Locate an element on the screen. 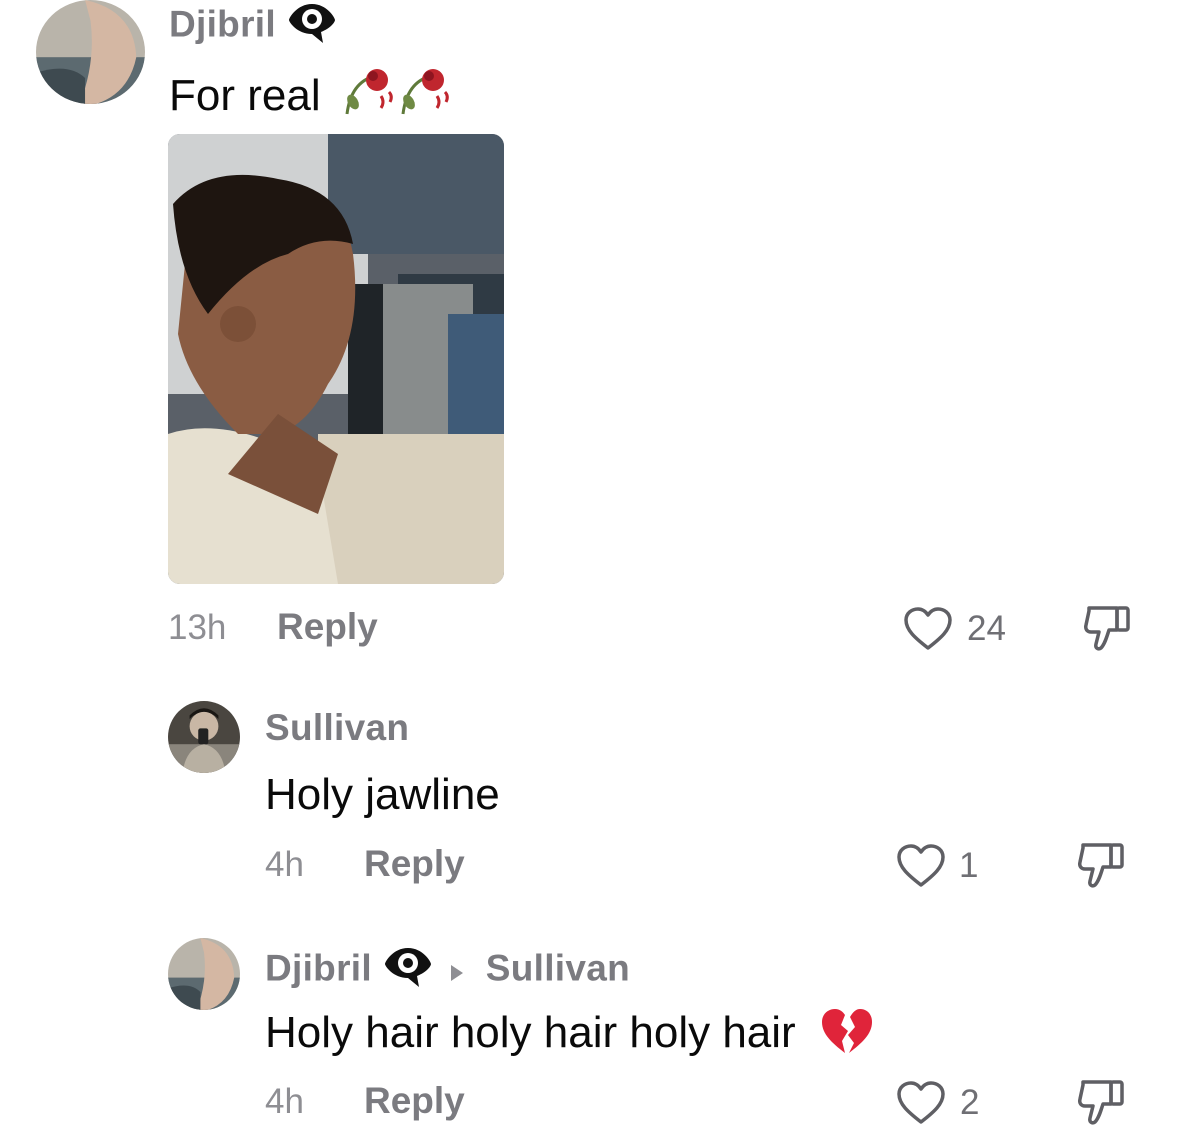  comment-text: Holy hair holy hair holy hair is located at coordinates (569, 1037).